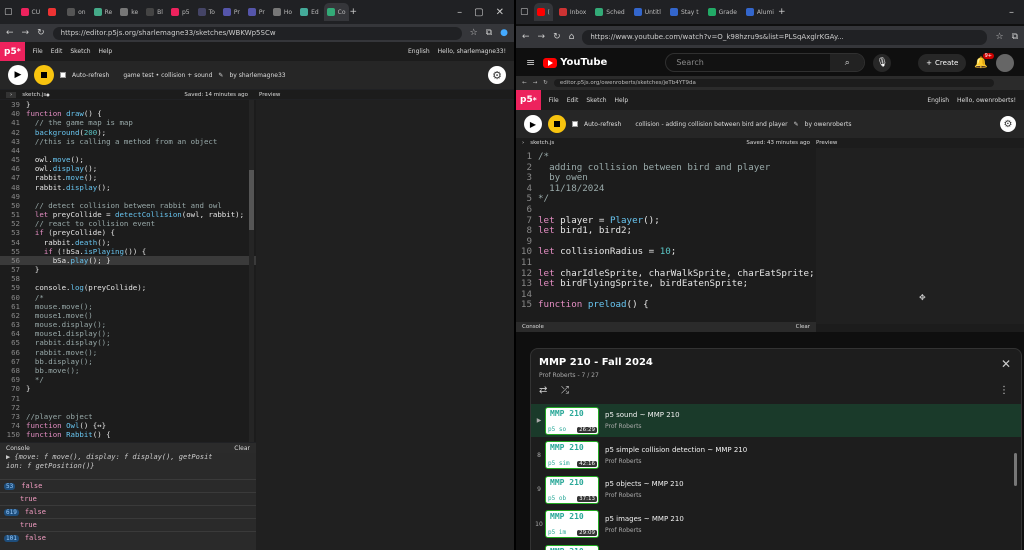  What do you see at coordinates (128, 315) in the screenshot?
I see `code-line: 62 mouse1.move()` at bounding box center [128, 315].